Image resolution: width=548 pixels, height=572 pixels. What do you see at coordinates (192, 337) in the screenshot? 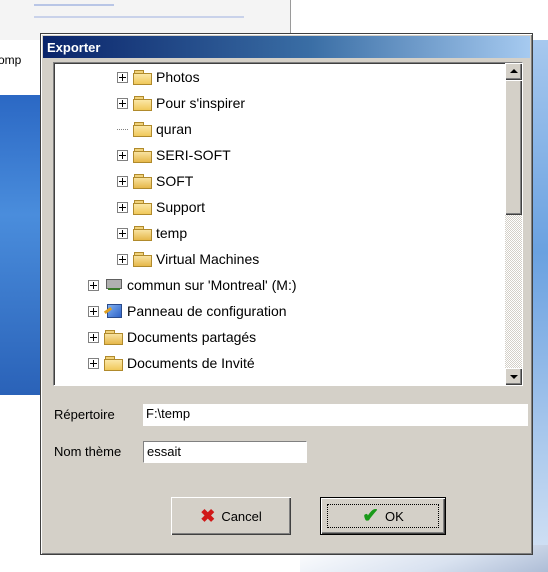
I see `tree-item-label: Documents partagés` at bounding box center [192, 337].